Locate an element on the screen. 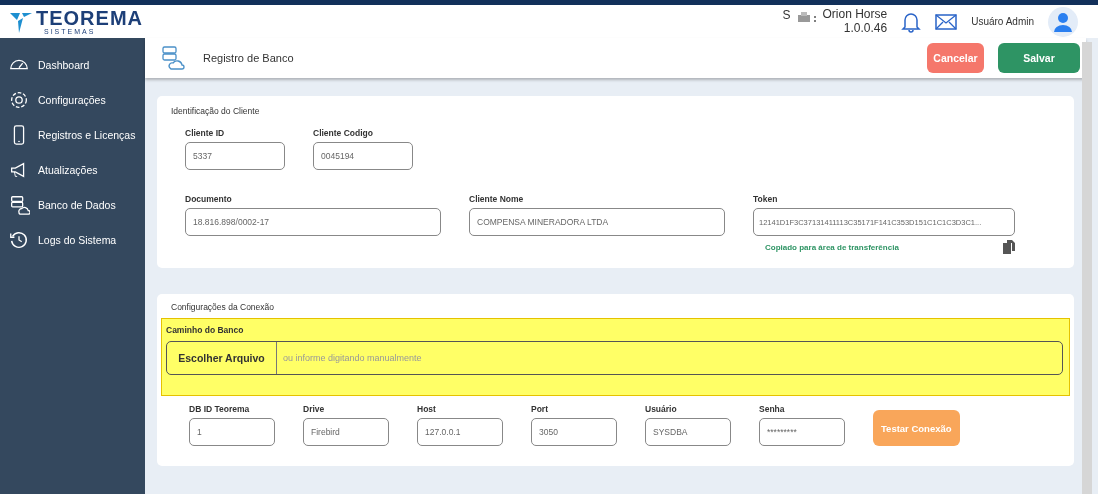 The height and width of the screenshot is (494, 1098). input-field: 127.0.0.1 is located at coordinates (460, 432).